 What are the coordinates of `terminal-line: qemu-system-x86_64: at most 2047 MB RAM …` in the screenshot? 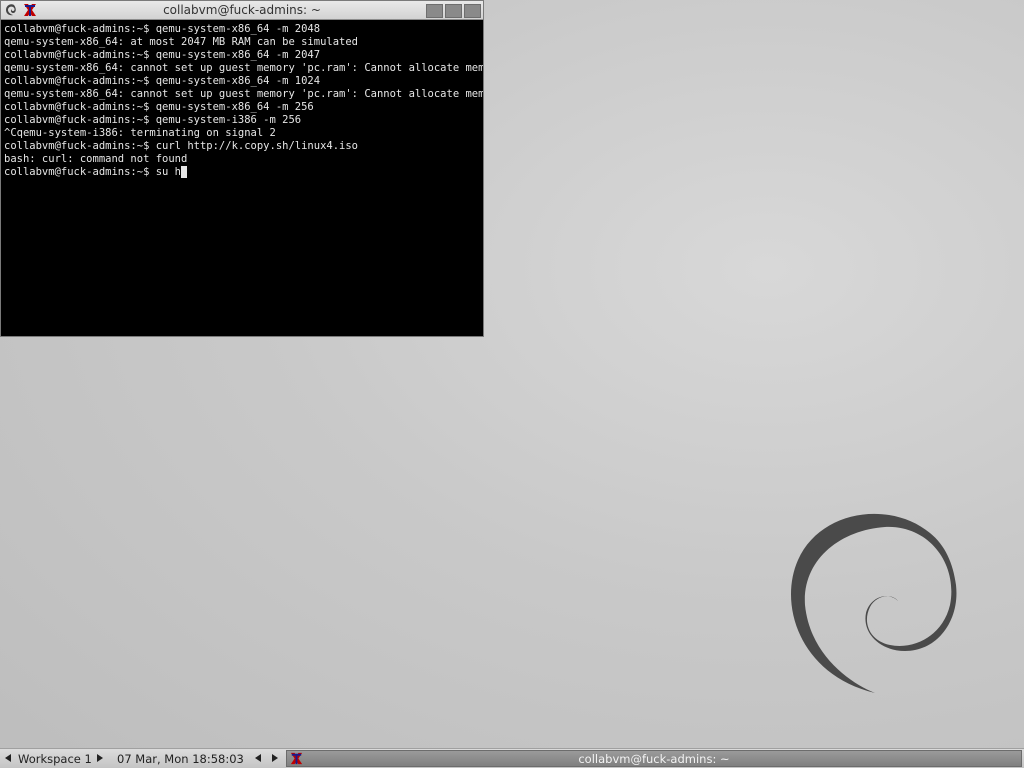 It's located at (181, 42).